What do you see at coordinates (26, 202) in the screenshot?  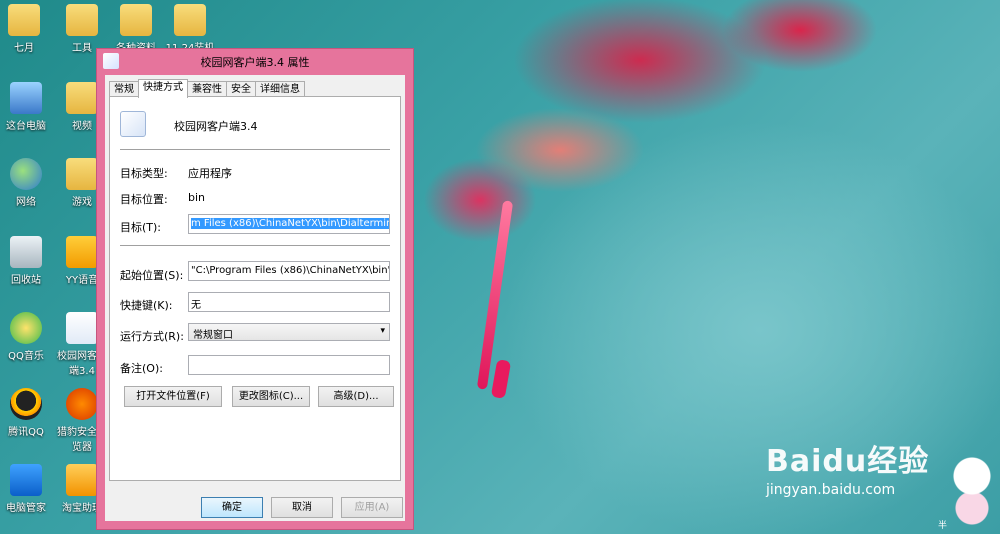 I see `desktop-icon-label: 网络` at bounding box center [26, 202].